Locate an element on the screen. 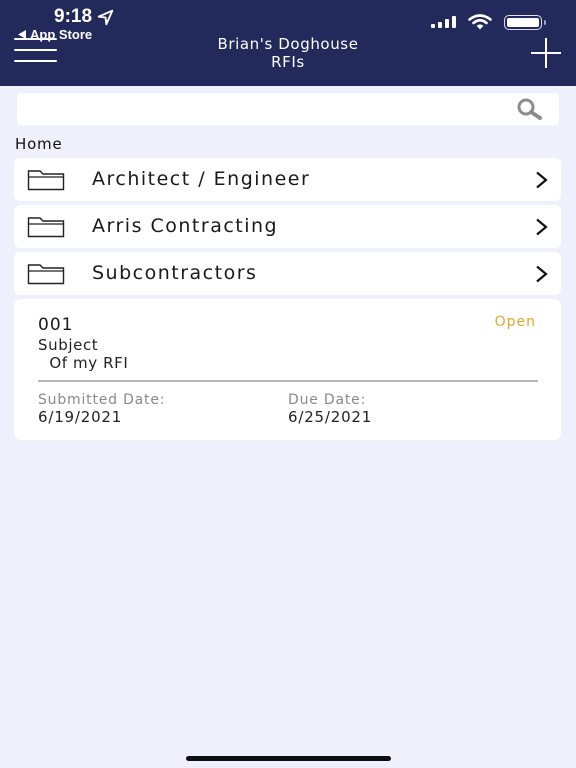 This screenshot has width=576, height=768. folder-item-arris-contracting: Arris Contracting is located at coordinates (287, 226).